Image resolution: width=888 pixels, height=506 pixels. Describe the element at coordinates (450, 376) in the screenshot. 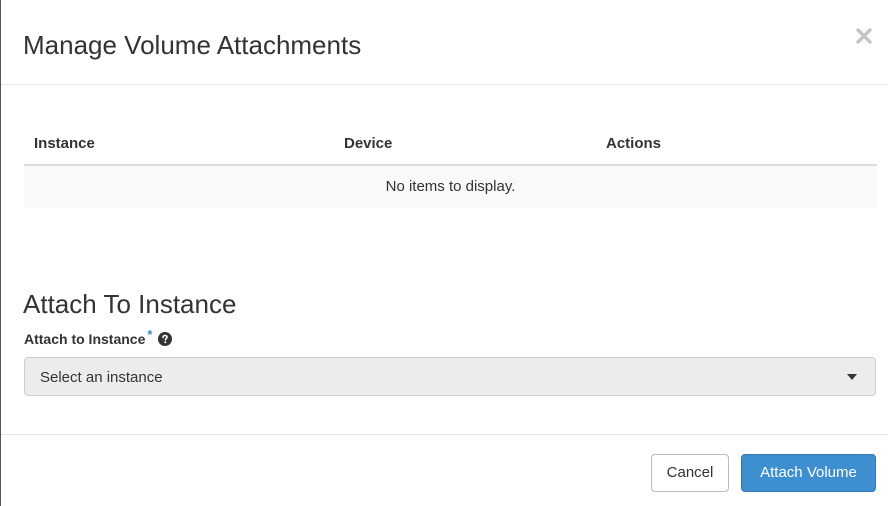

I see `instance-select: Select an instance` at that location.